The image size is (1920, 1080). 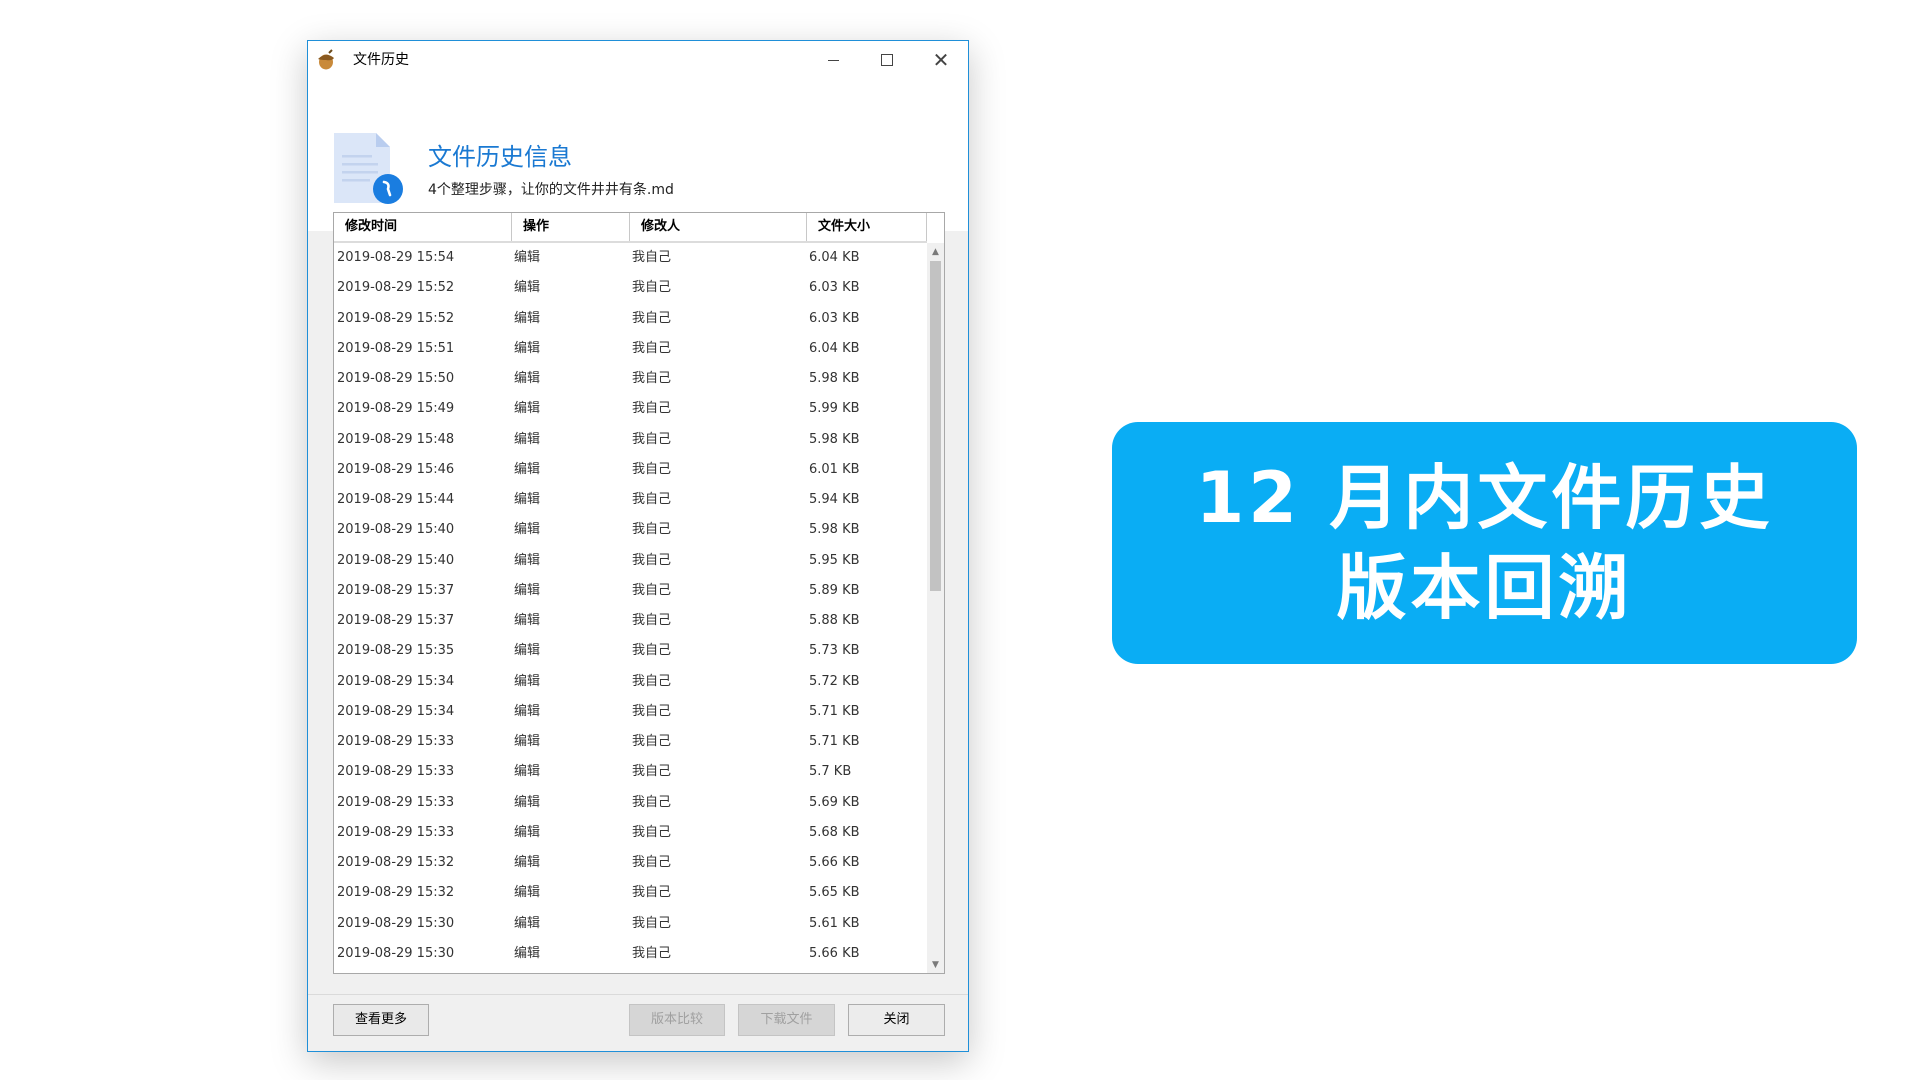 What do you see at coordinates (630, 409) in the screenshot?
I see `table-row: 2019-08-29 15:49 编辑 我自己 5.99 KB` at bounding box center [630, 409].